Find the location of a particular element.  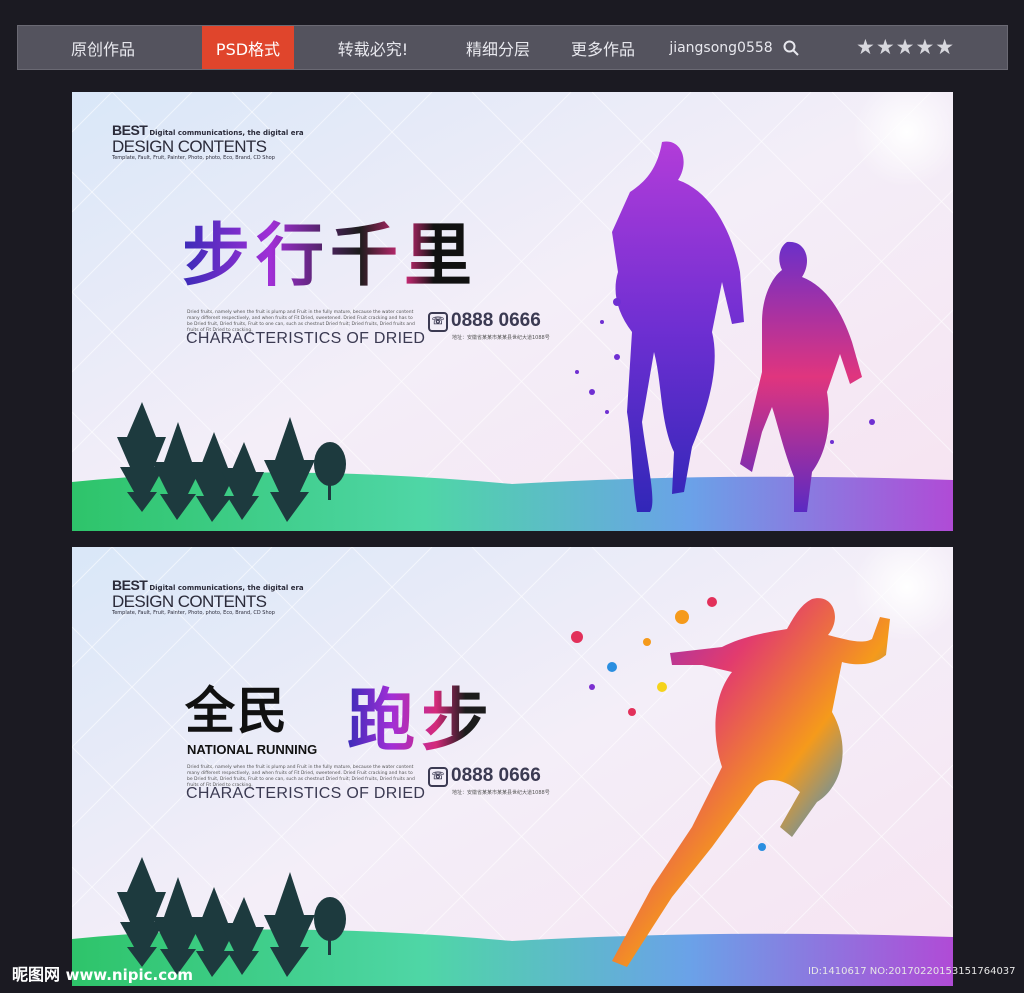

headline-block-text: 全民 is located at coordinates (237, 710).